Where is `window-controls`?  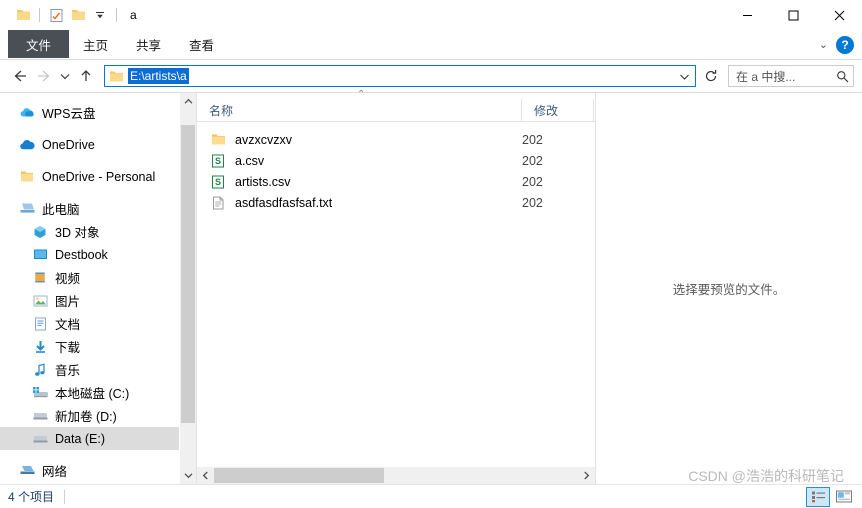
window-controls is located at coordinates (793, 15).